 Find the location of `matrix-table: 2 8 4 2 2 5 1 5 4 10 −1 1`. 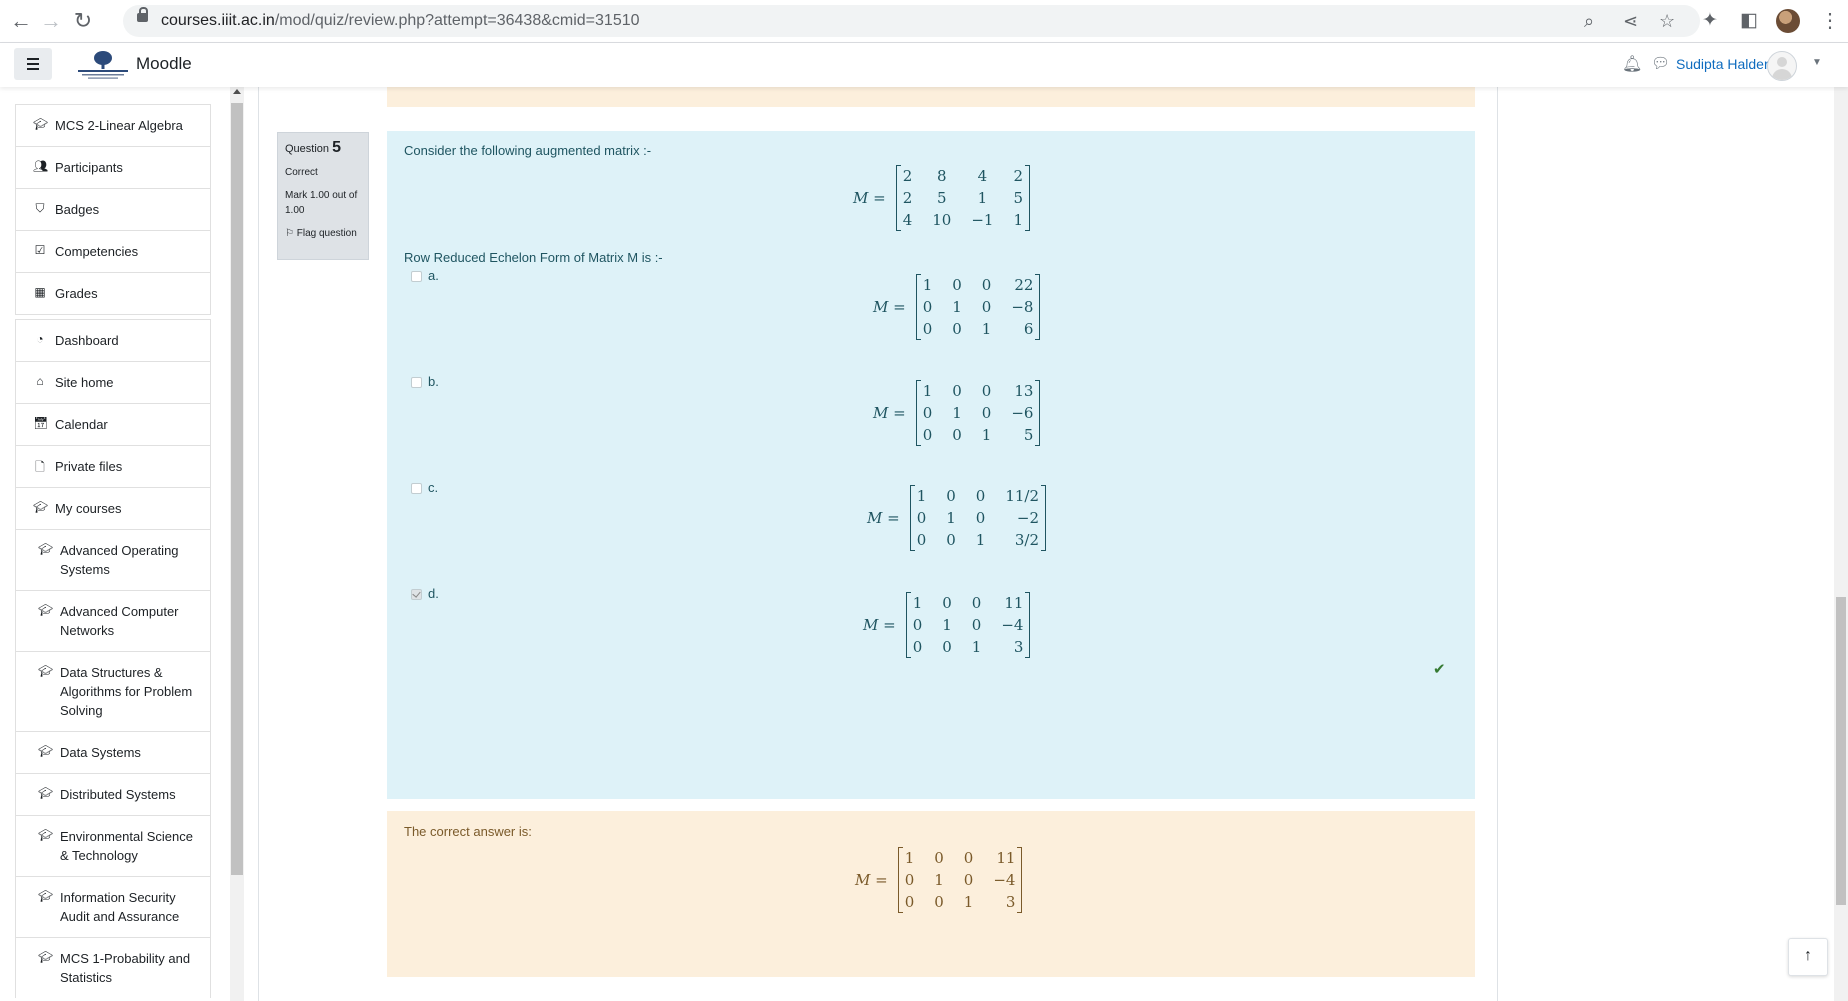

matrix-table: 2 8 4 2 2 5 1 5 4 10 −1 1 is located at coordinates (963, 198).